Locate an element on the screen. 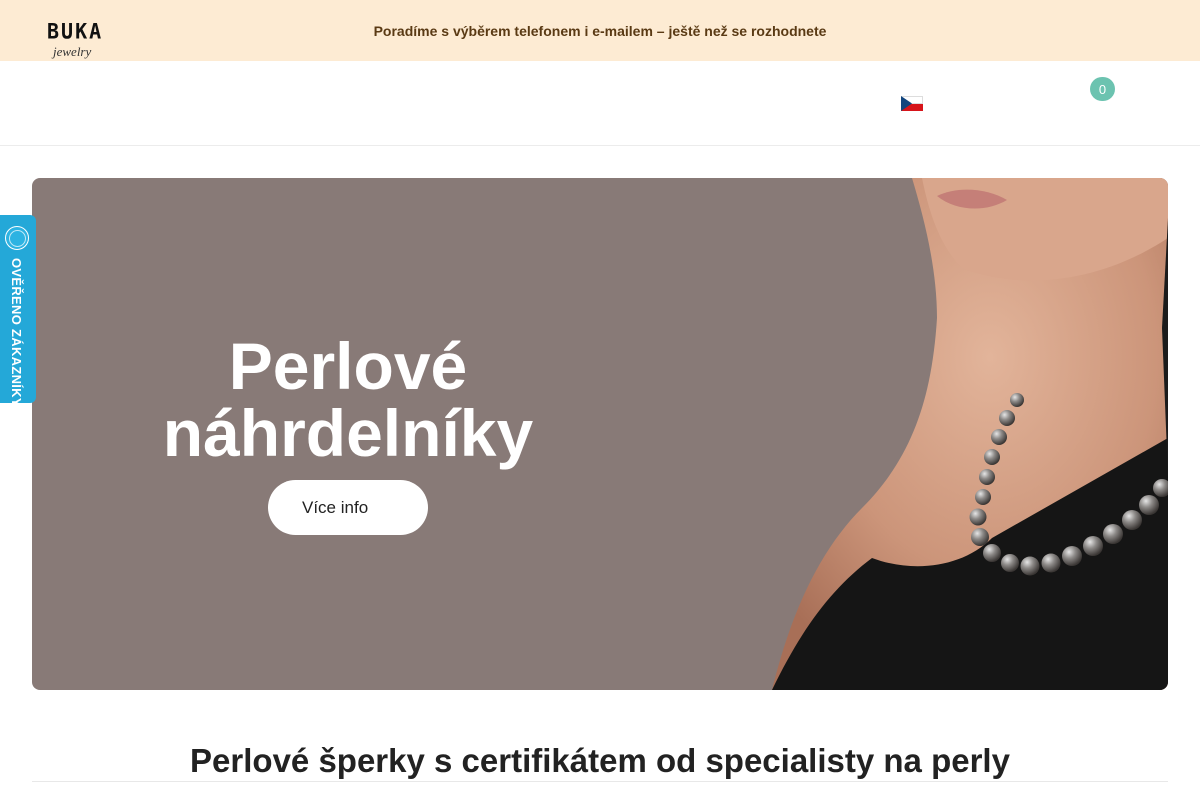 The height and width of the screenshot is (800, 1200). hero-title: Perlové náhrdelníky is located at coordinates (348, 400).